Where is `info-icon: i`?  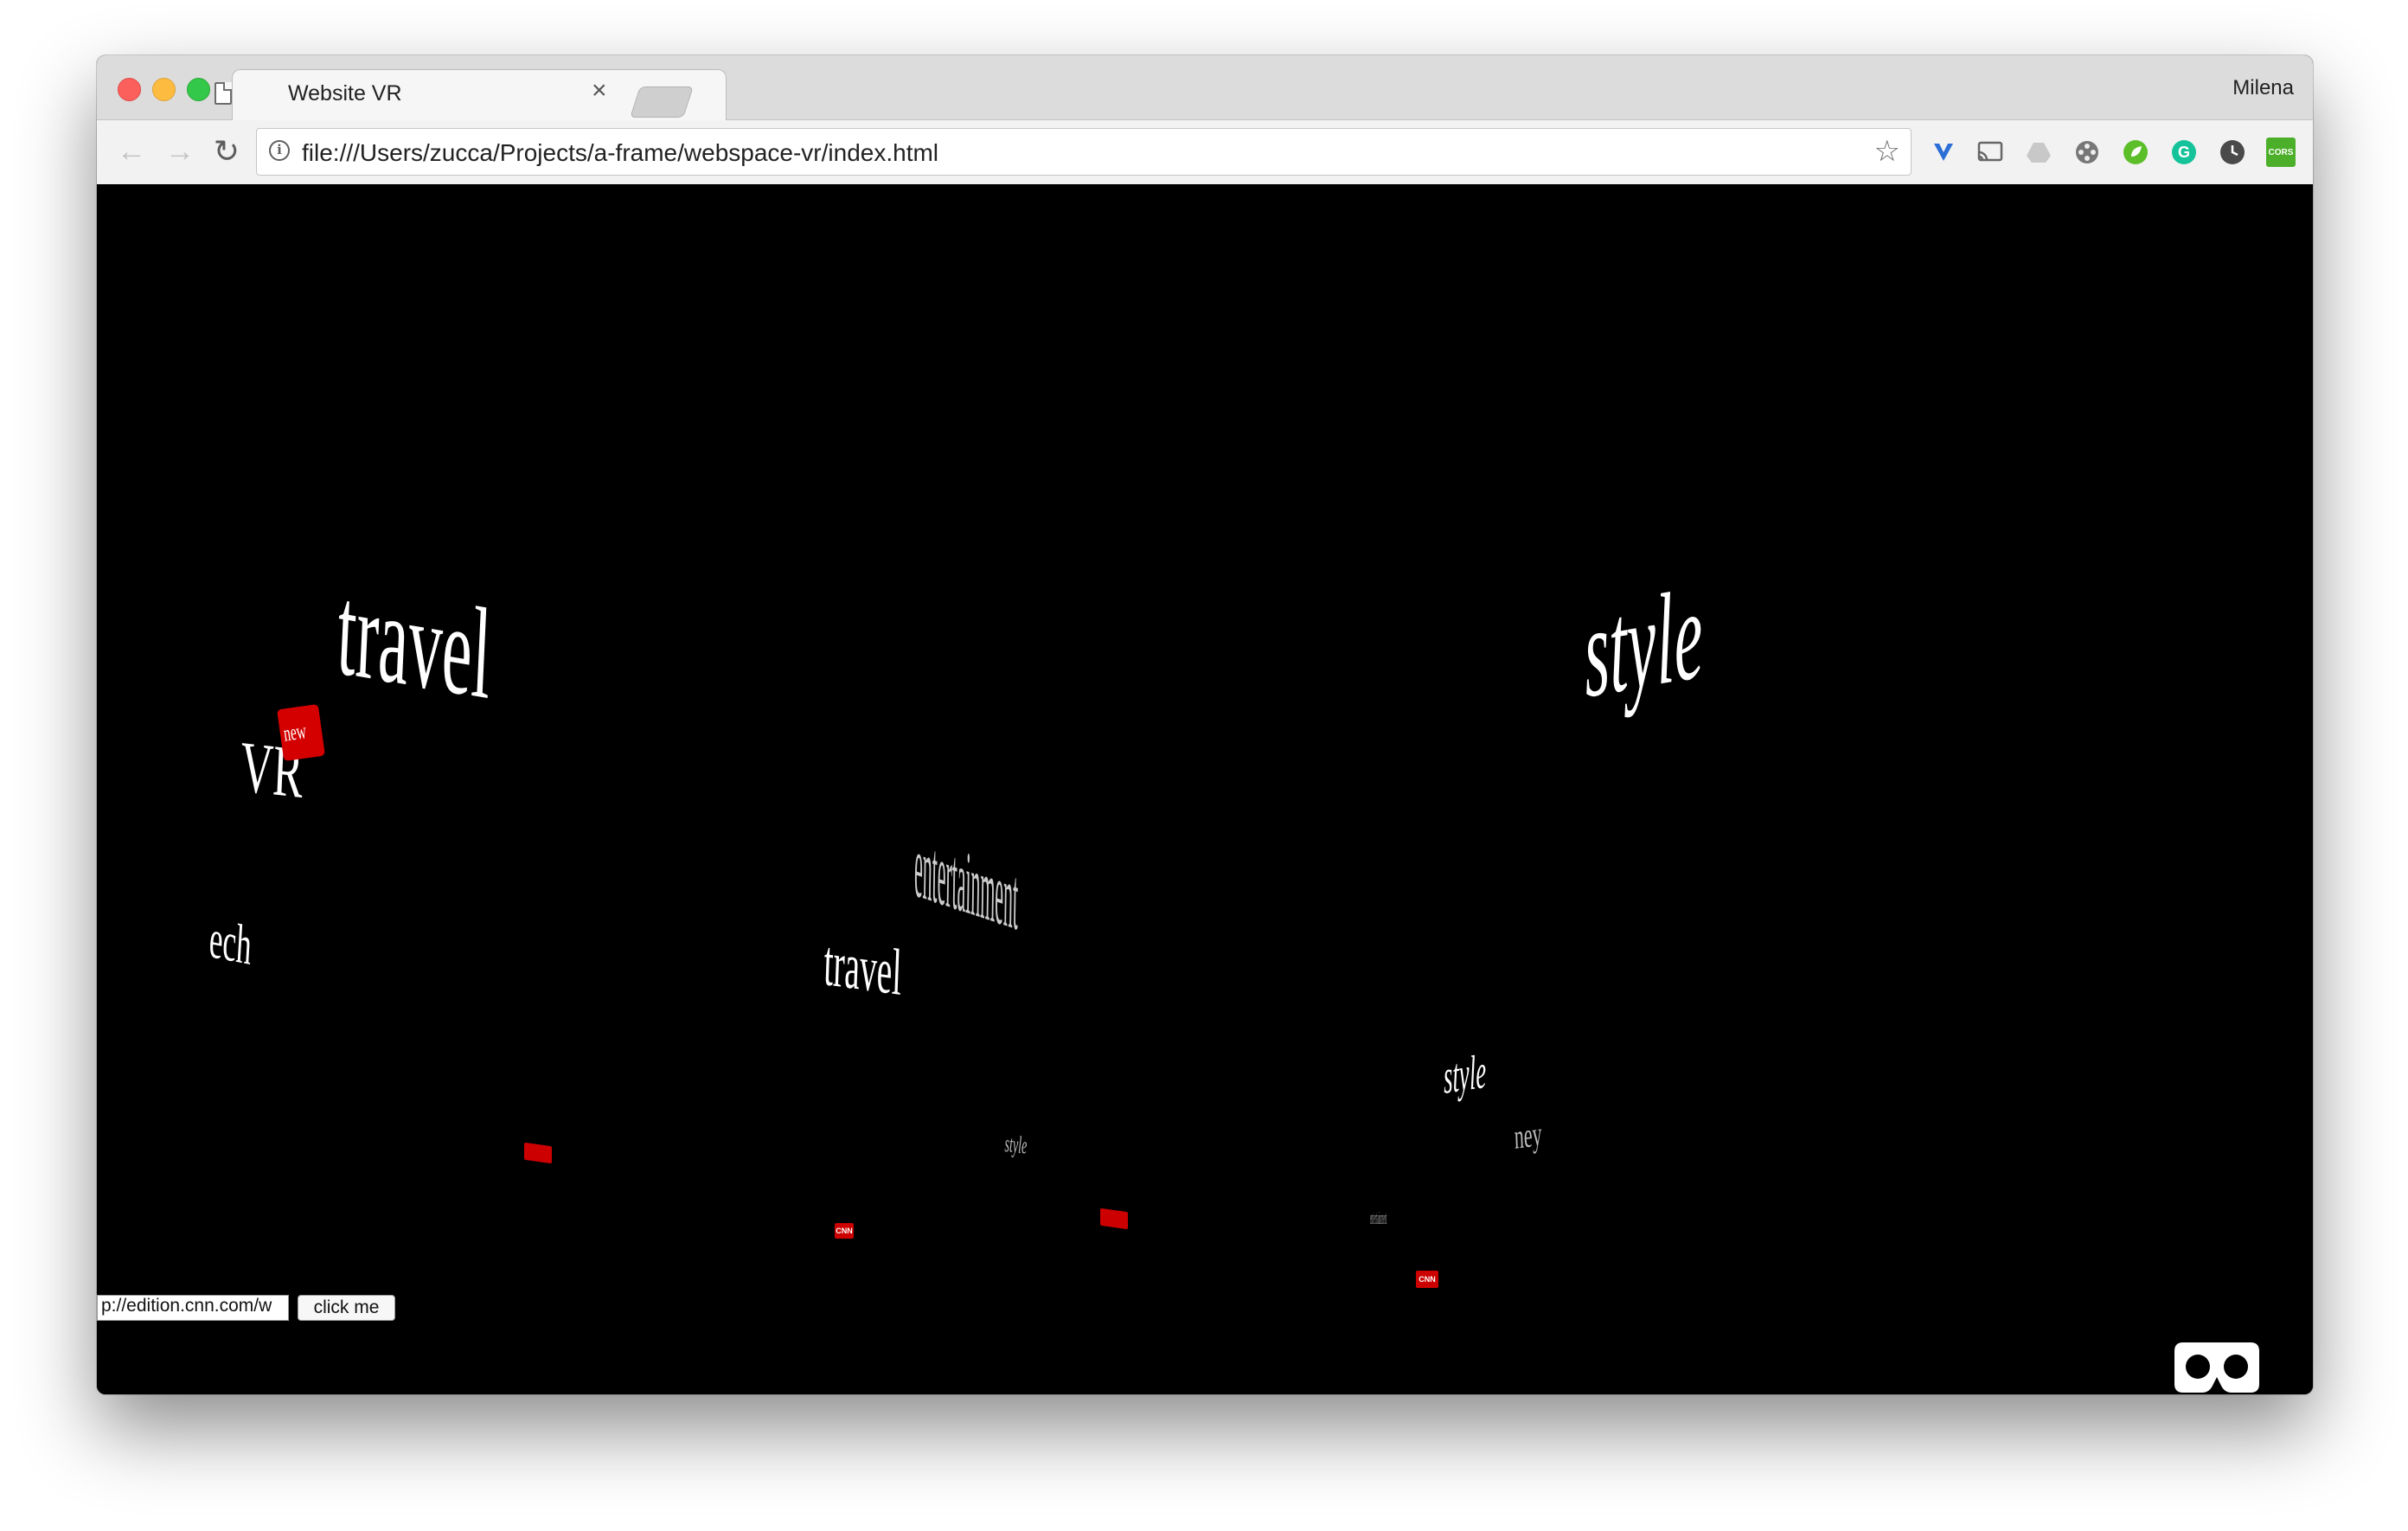 info-icon: i is located at coordinates (279, 150).